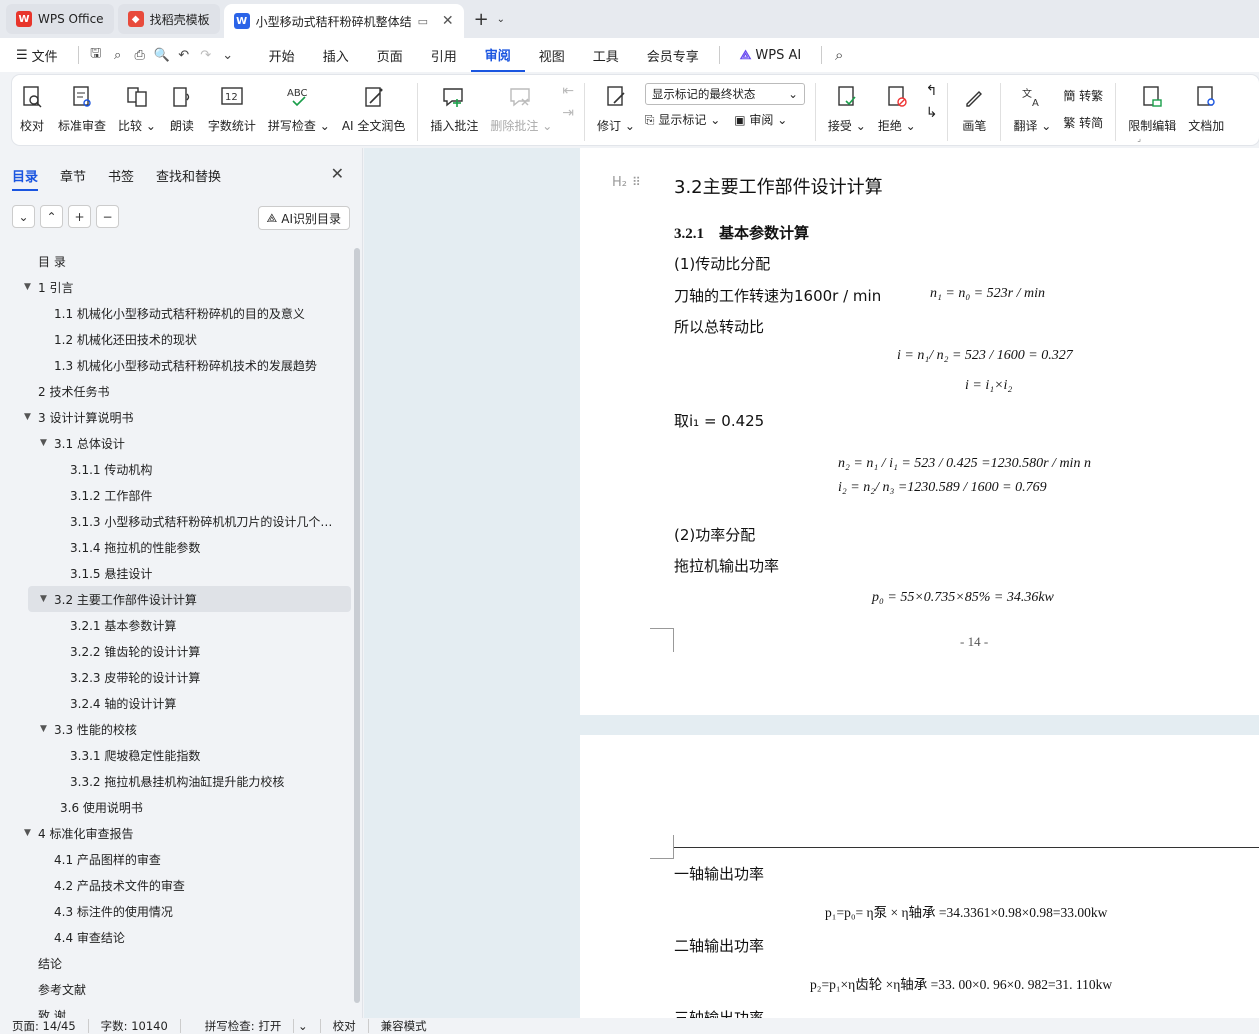 The image size is (1259, 1034). Describe the element at coordinates (176, 391) in the screenshot. I see `toc-item: 2 技术任务书` at that location.